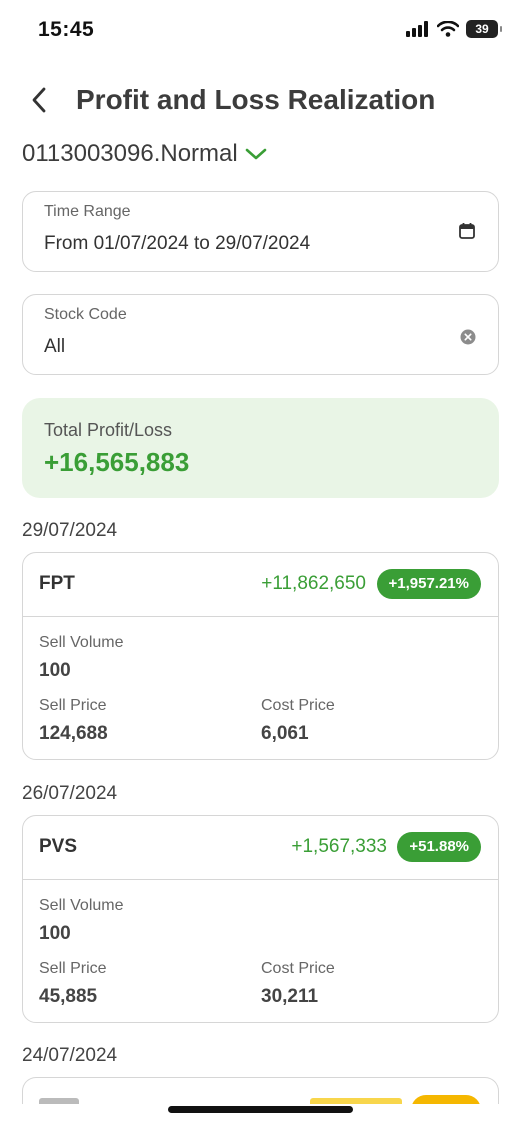  Describe the element at coordinates (260, 30) in the screenshot. I see `status-bar: 15:45 39` at that location.